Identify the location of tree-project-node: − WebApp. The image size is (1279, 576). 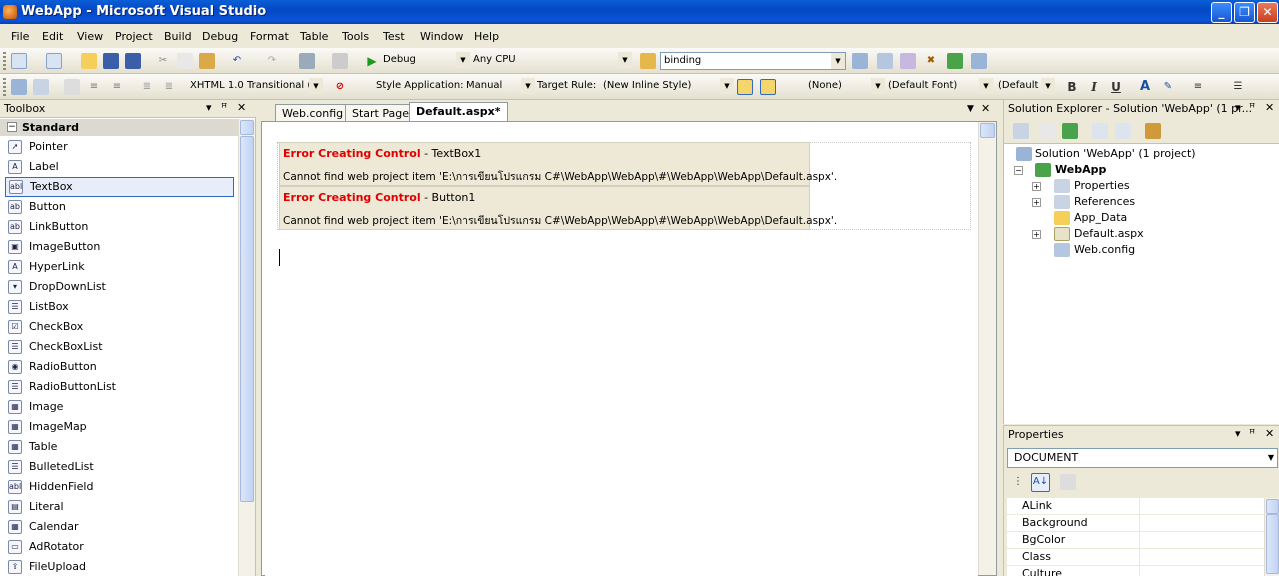
(1144, 170).